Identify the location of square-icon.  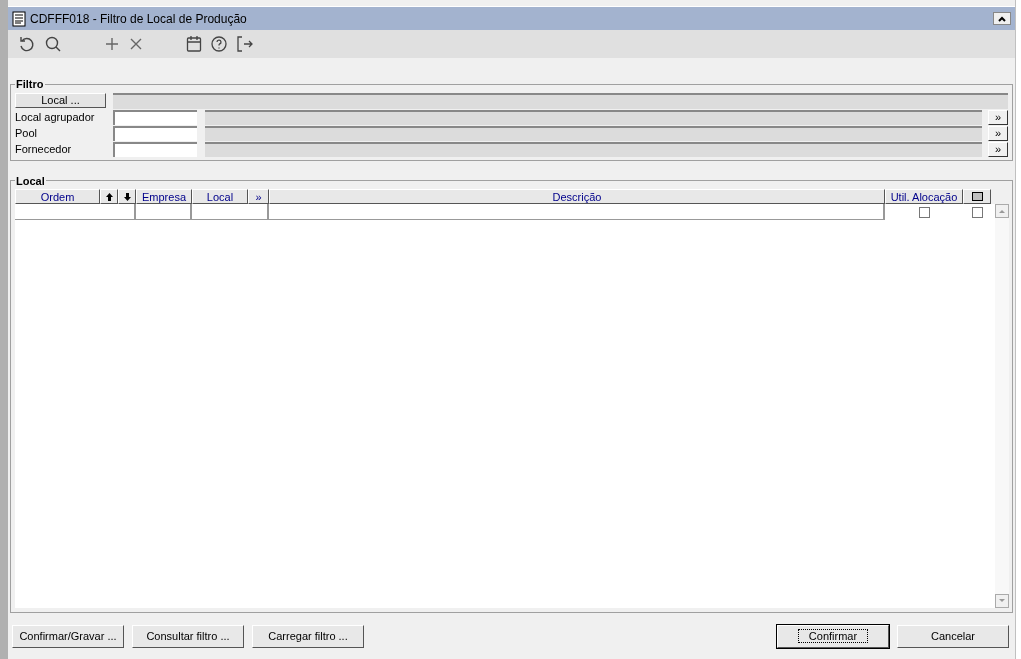
(977, 196).